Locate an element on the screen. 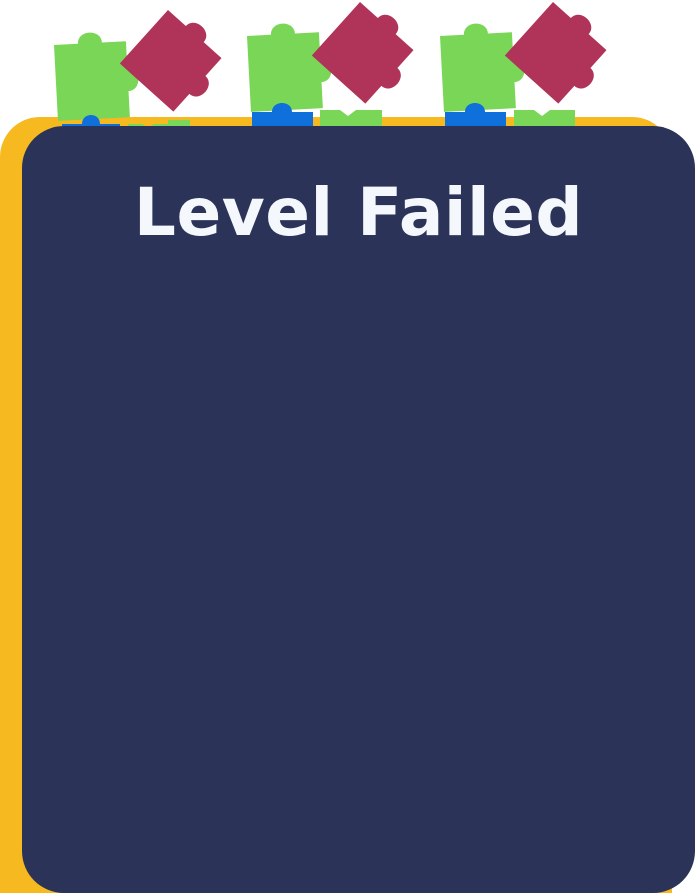  puzzle-decoration is located at coordinates (337, 72).